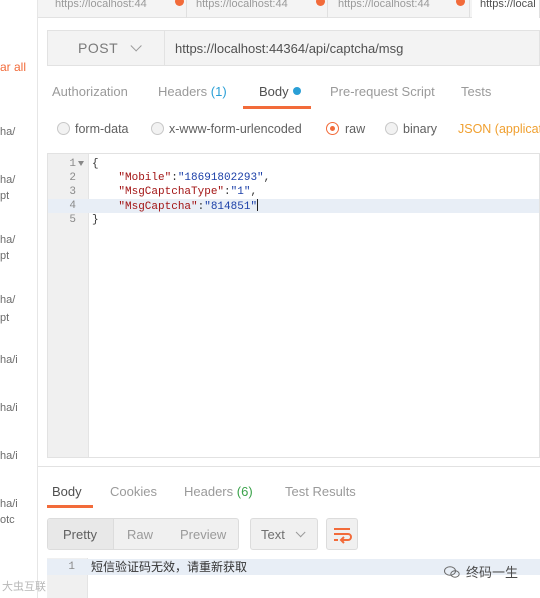 Image resolution: width=540 pixels, height=598 pixels. I want to click on response-view-toggle: Pretty Raw Preview, so click(143, 534).